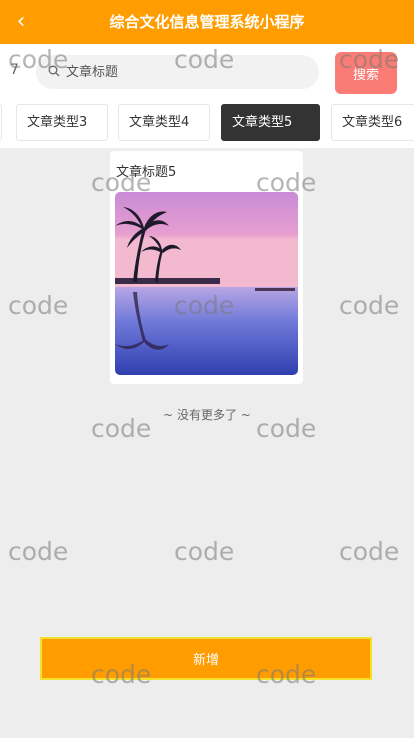 This screenshot has height=738, width=414. Describe the element at coordinates (372, 122) in the screenshot. I see `tab-type-6: 文章类型6` at that location.